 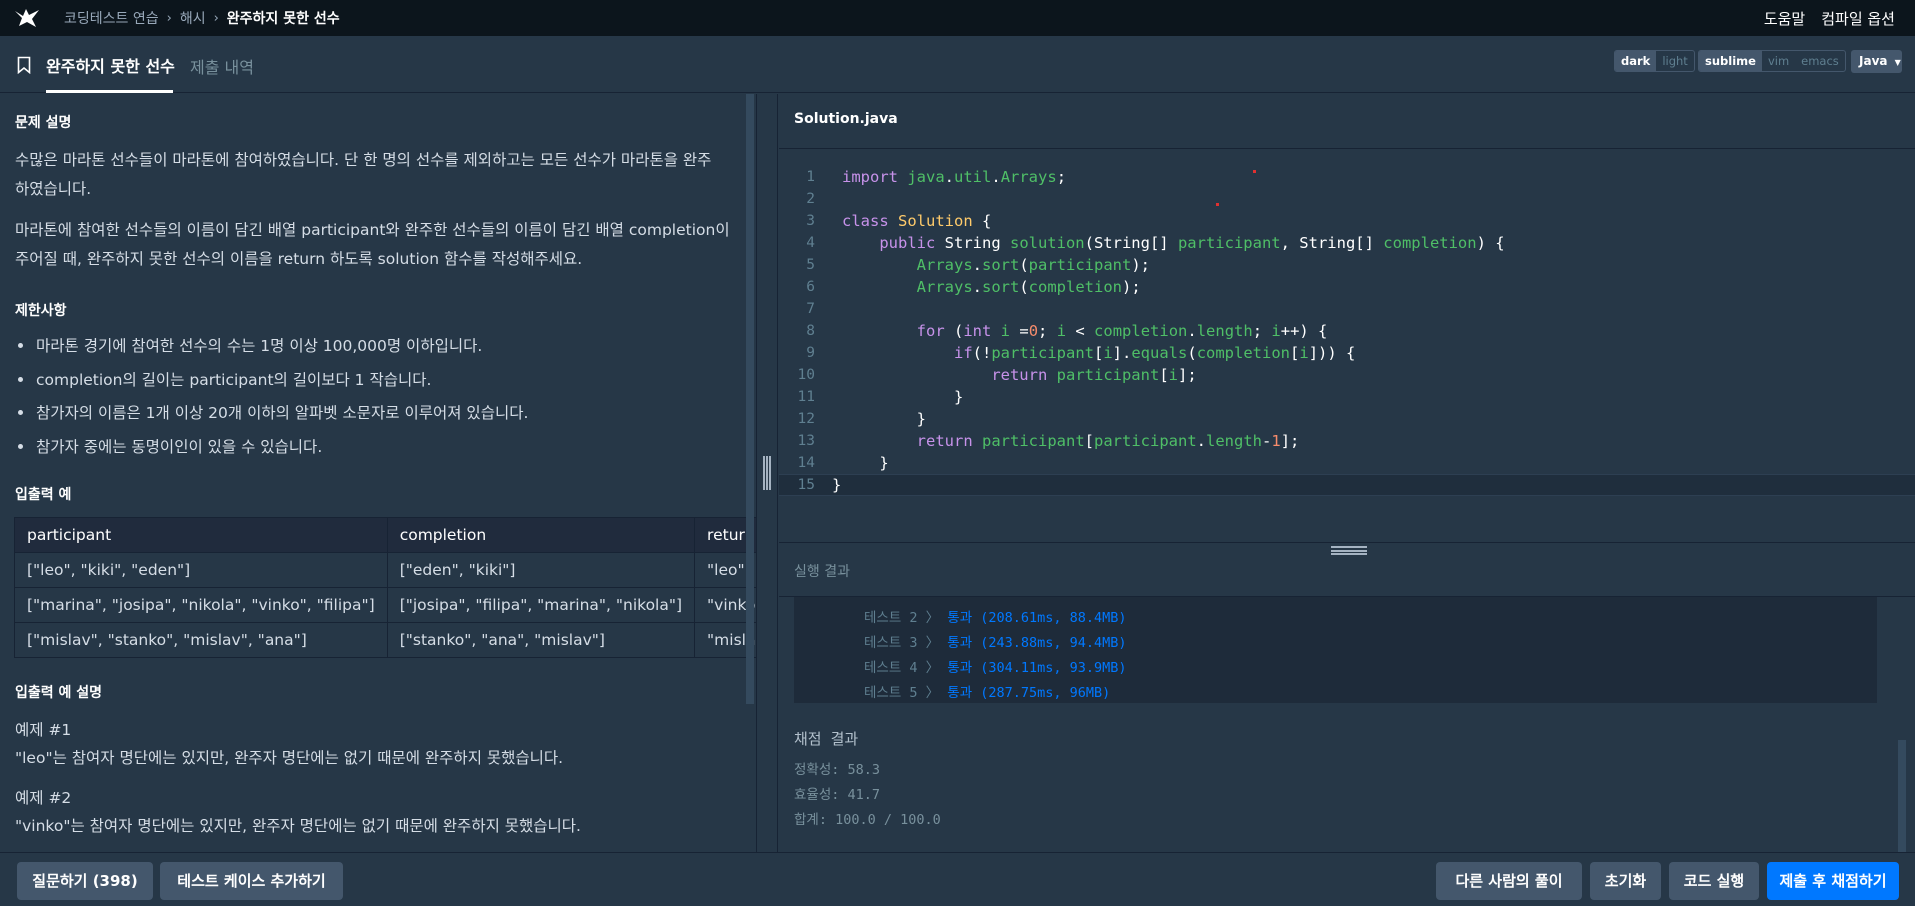 I want to click on grade-efficiency: 효율성: 41.7, so click(x=837, y=795).